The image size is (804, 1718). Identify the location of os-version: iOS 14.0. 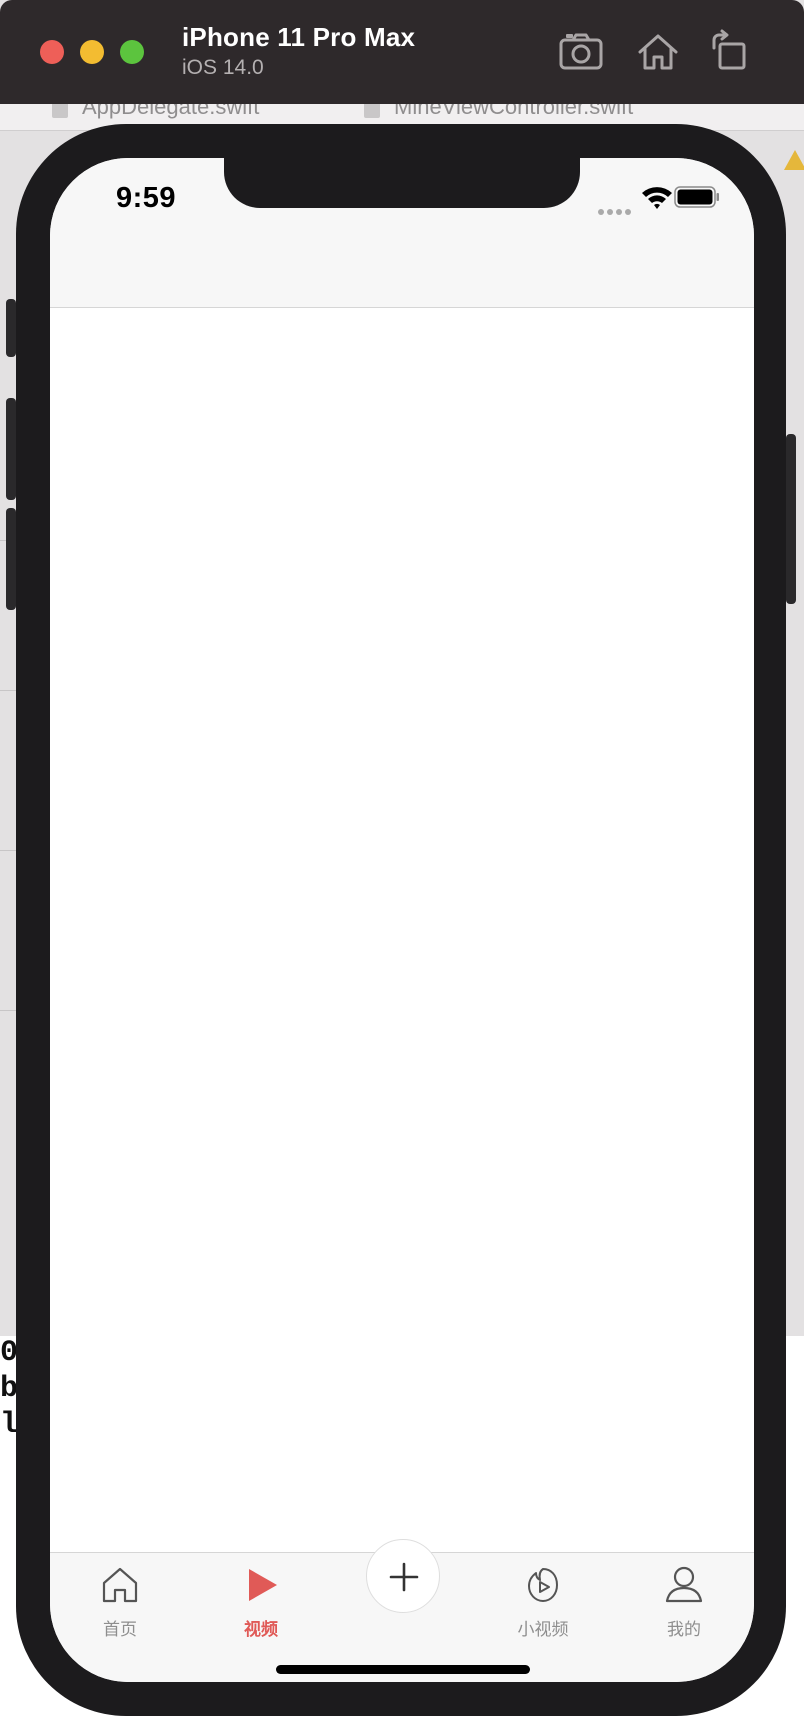
(223, 67).